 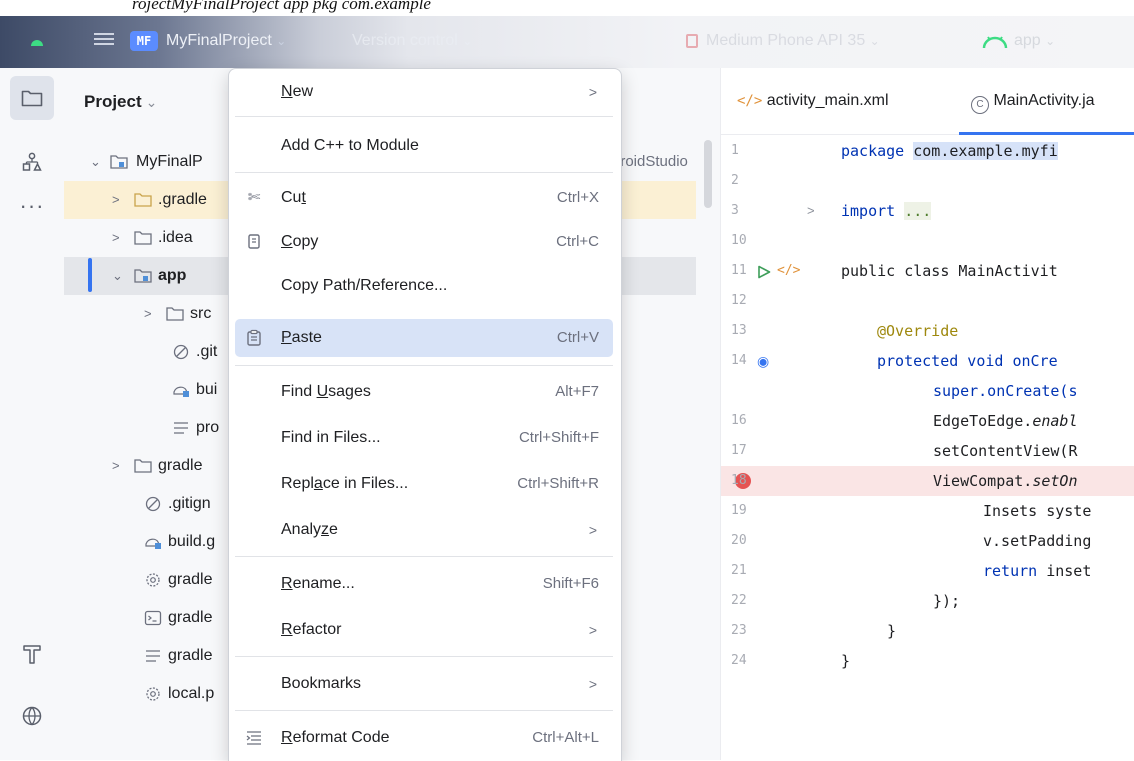 I want to click on code-class: ViewCompat., so click(x=983, y=481).